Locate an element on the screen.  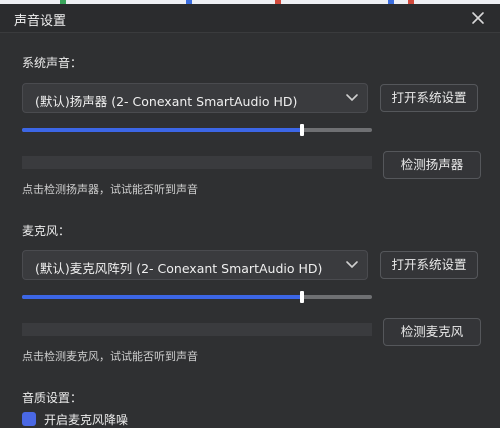
speaker-hint-text: 点击检测扬声器，试试能否听到声音 is located at coordinates (110, 189).